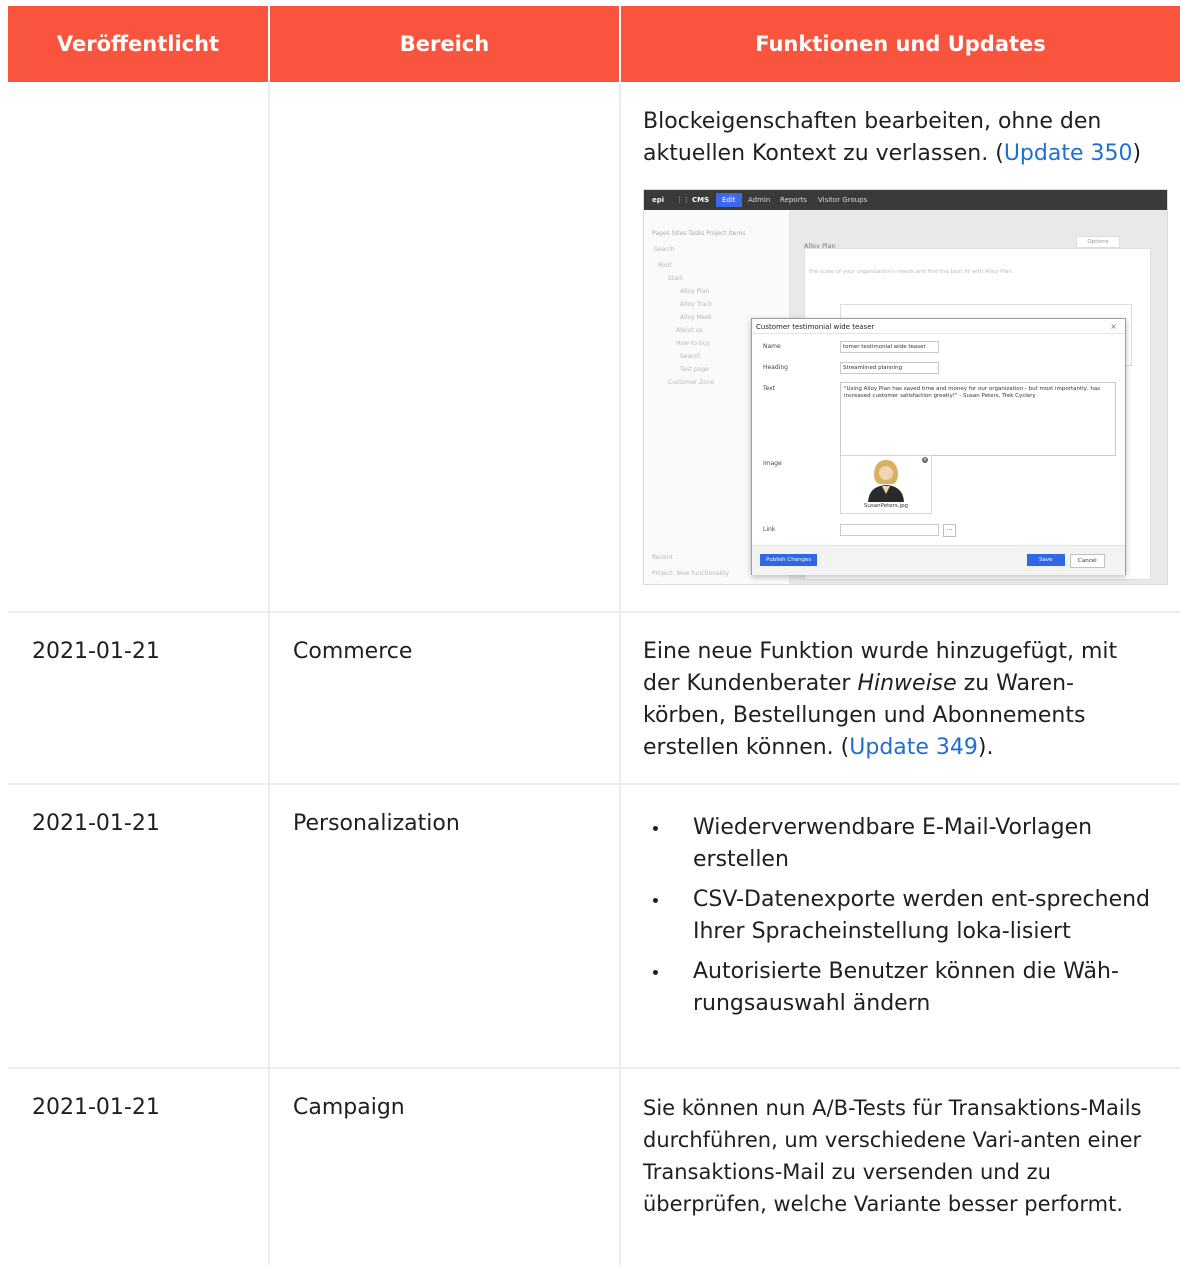 The height and width of the screenshot is (1265, 1180). Describe the element at coordinates (900, 44) in the screenshot. I see `header-features: Funktionen und Updates` at that location.